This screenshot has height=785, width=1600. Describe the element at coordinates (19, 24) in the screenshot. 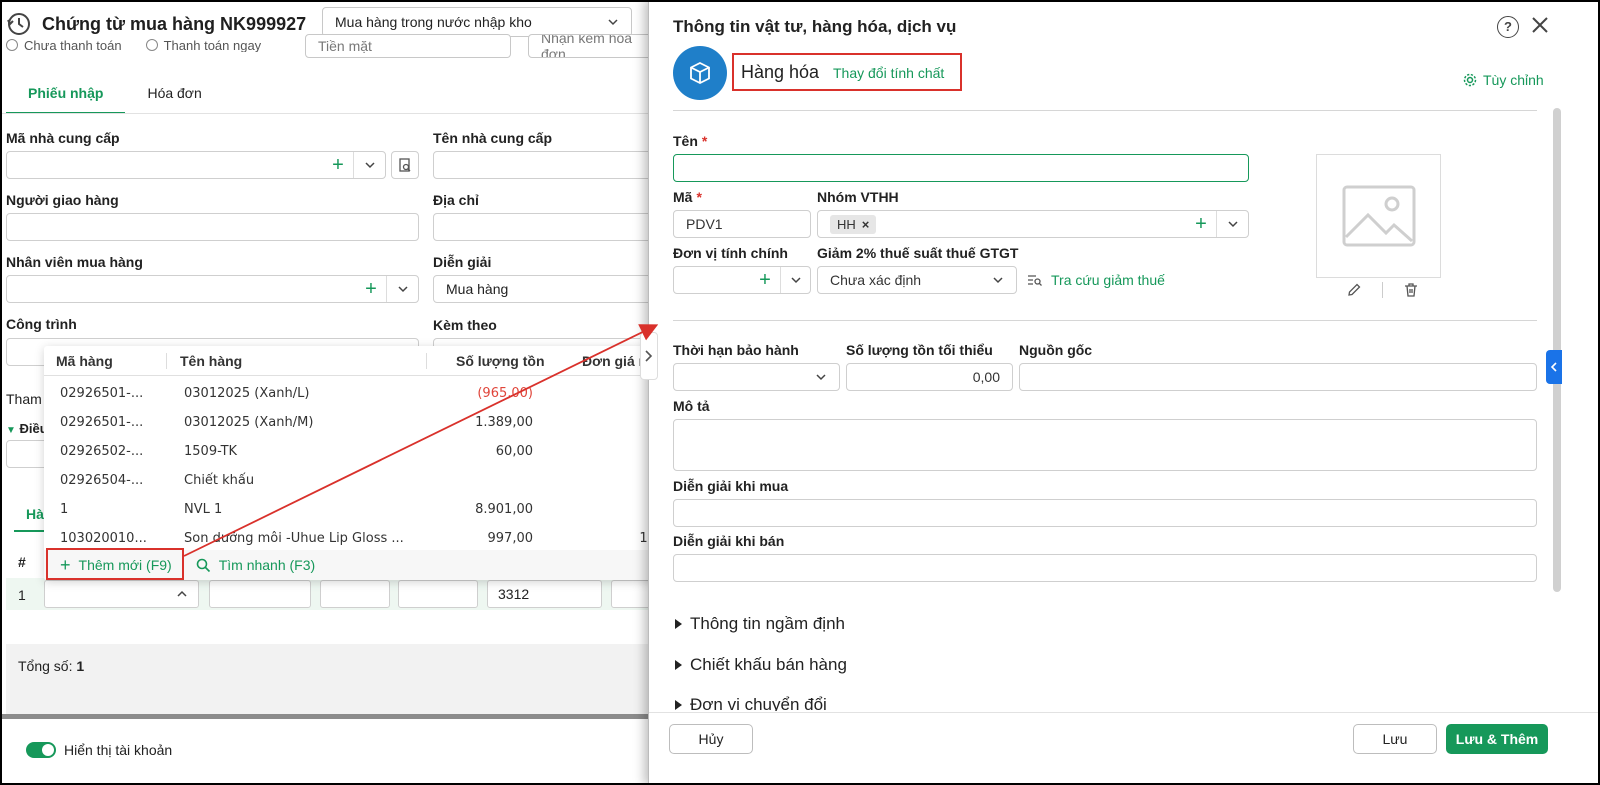

I see `history-icon` at that location.